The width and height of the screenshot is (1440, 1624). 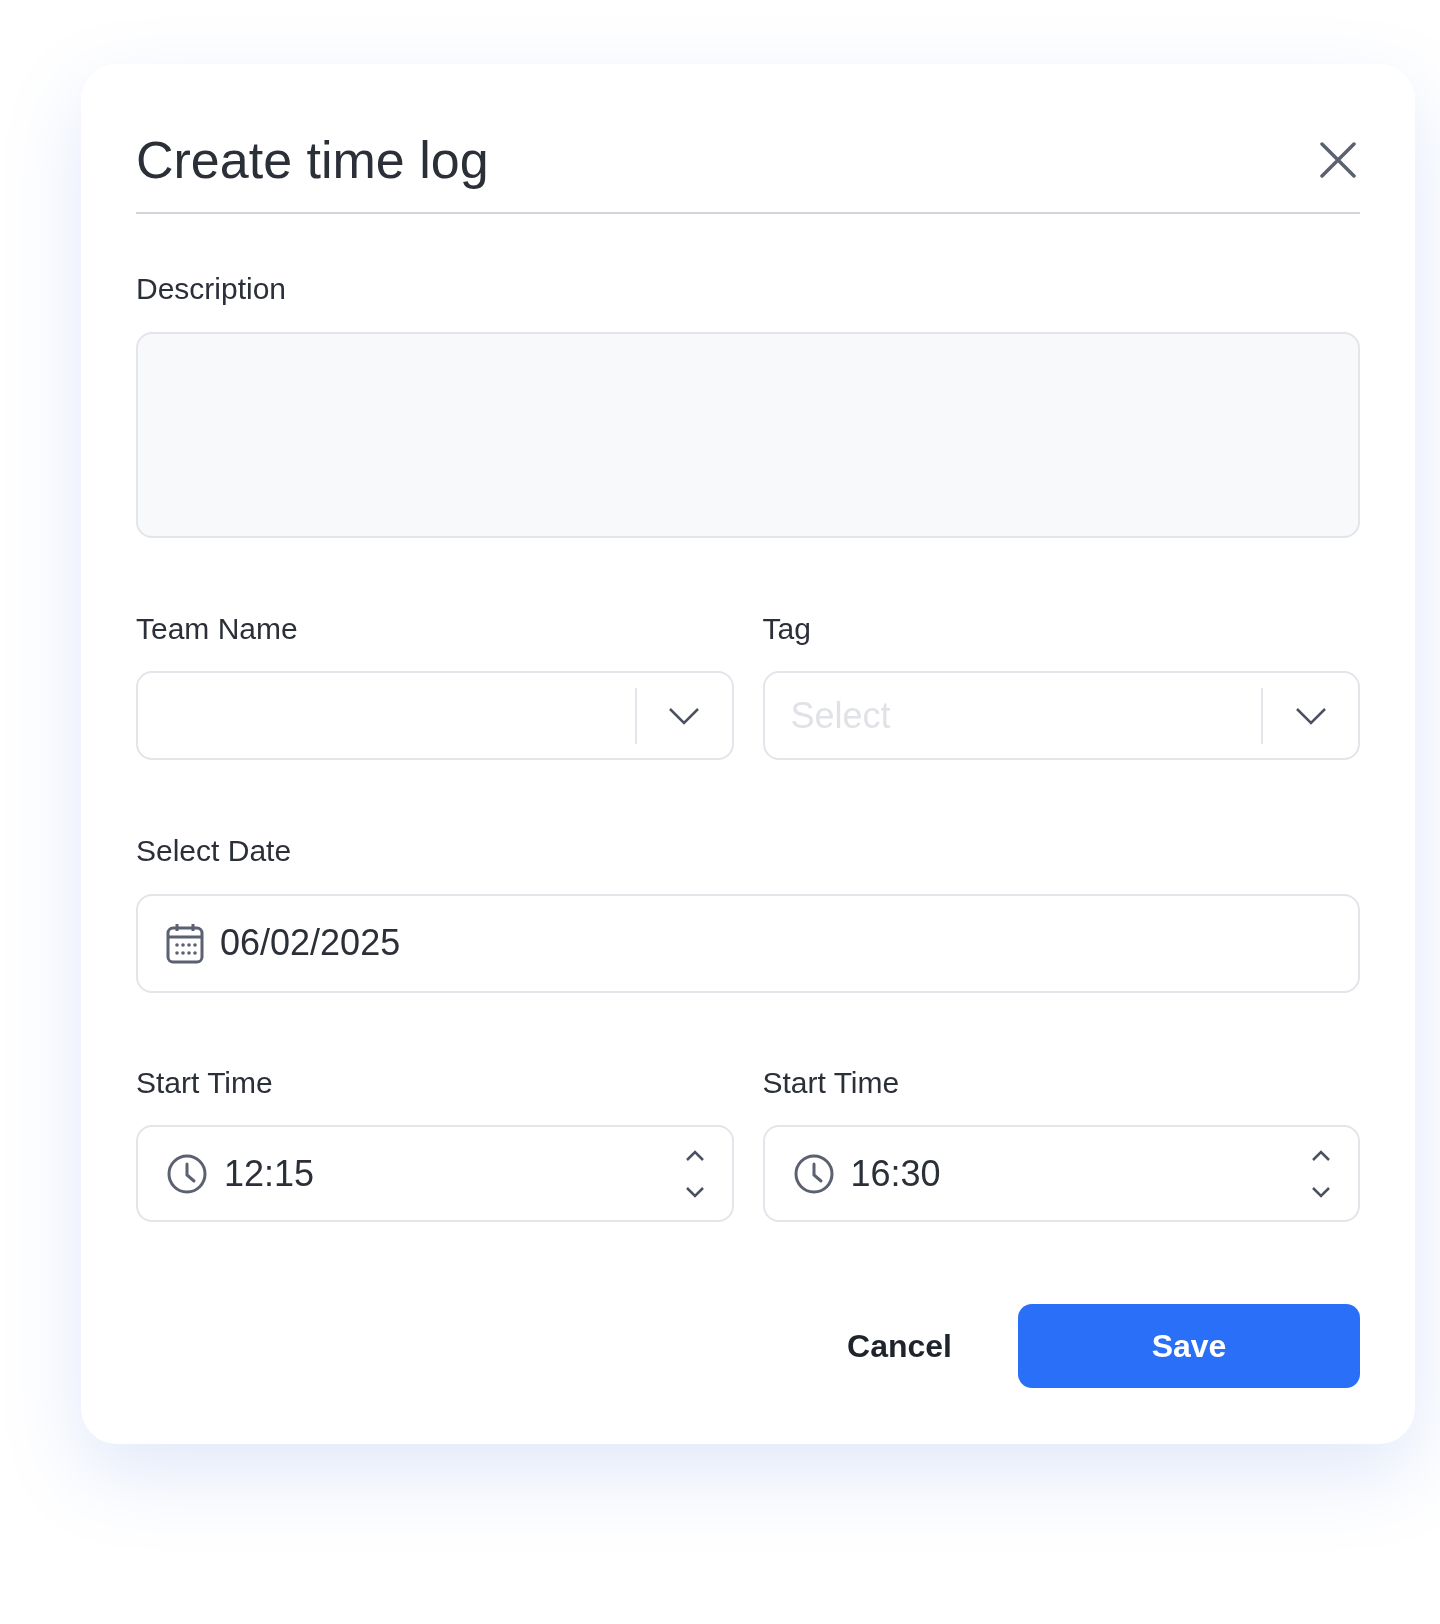 What do you see at coordinates (899, 1346) in the screenshot?
I see `cancel-button: Cancel` at bounding box center [899, 1346].